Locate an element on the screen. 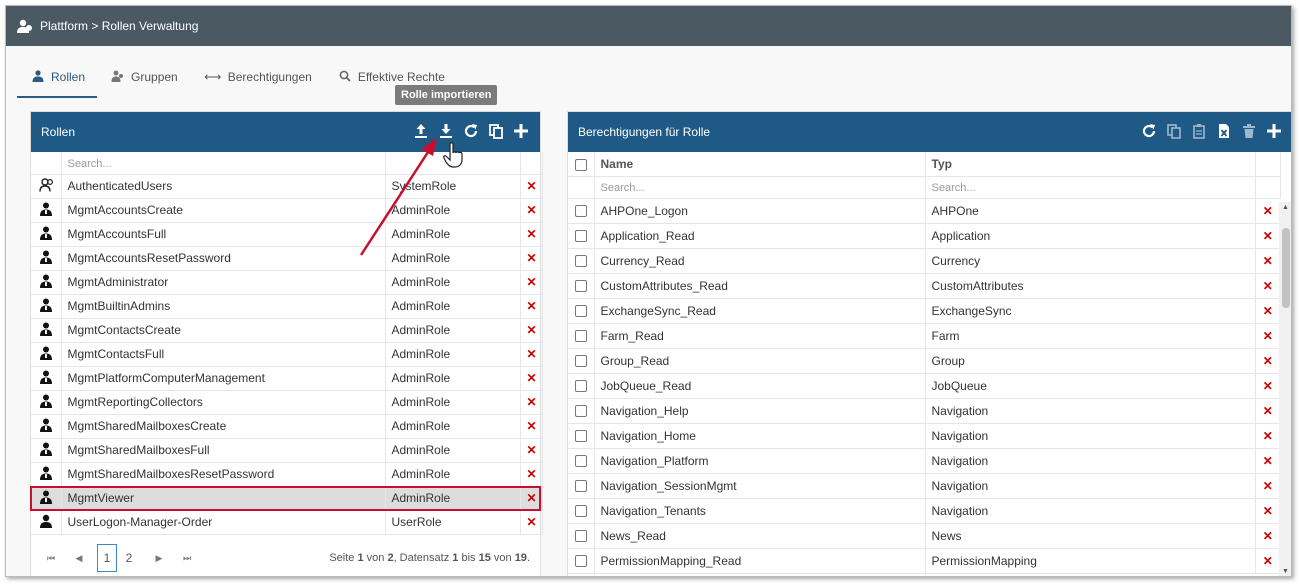 The width and height of the screenshot is (1300, 585). permission-row: ExchangeSync_Read ExchangeSync ✕ is located at coordinates (924, 311).